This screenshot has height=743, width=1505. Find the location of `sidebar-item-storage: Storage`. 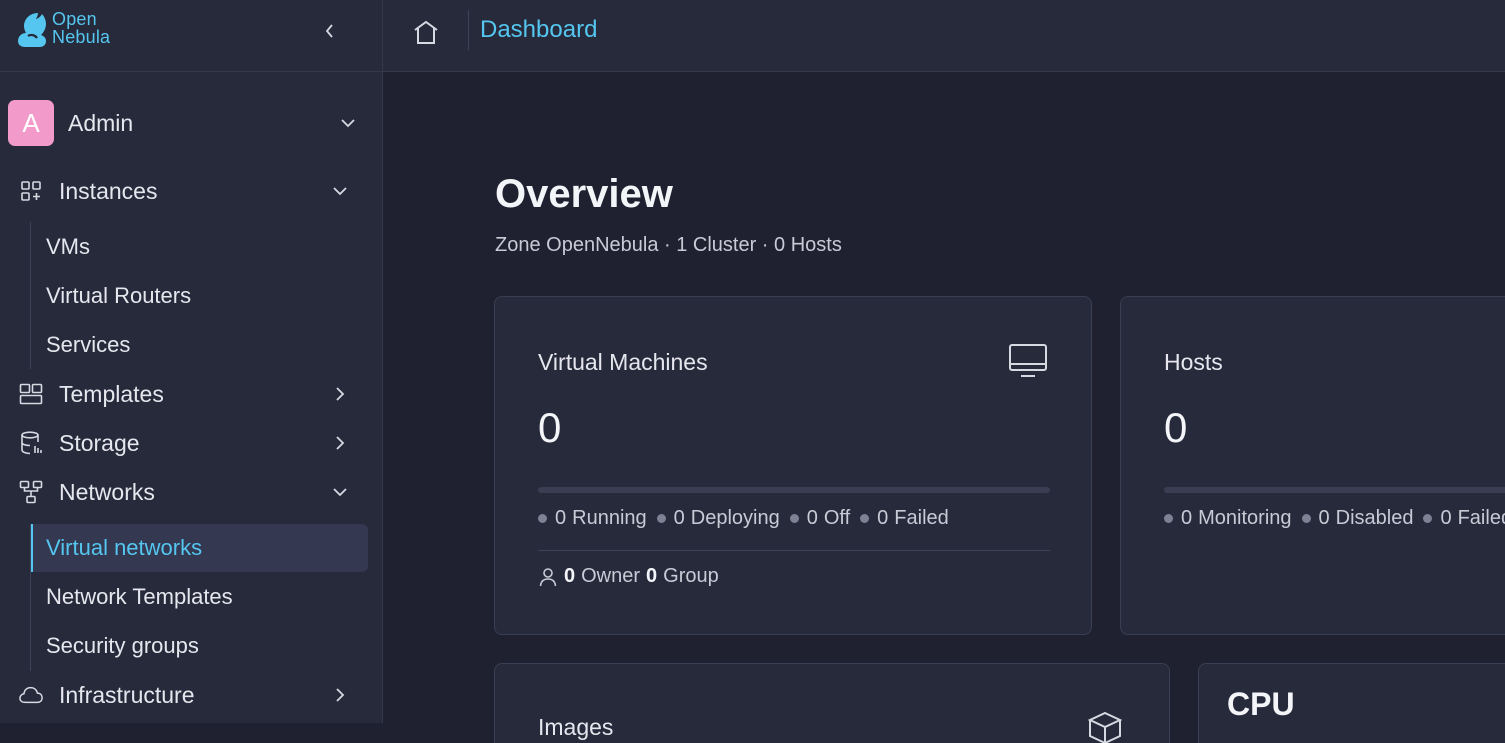

sidebar-item-storage: Storage is located at coordinates (191, 443).